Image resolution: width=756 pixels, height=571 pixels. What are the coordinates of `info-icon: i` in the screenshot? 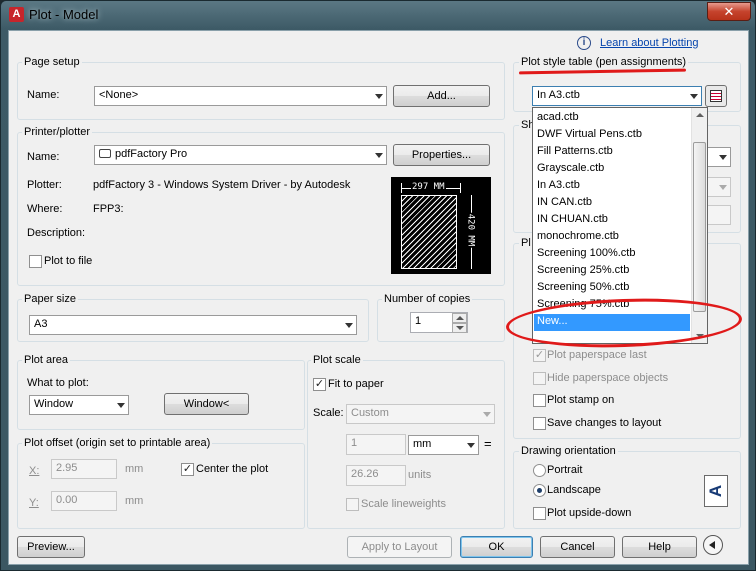 It's located at (584, 43).